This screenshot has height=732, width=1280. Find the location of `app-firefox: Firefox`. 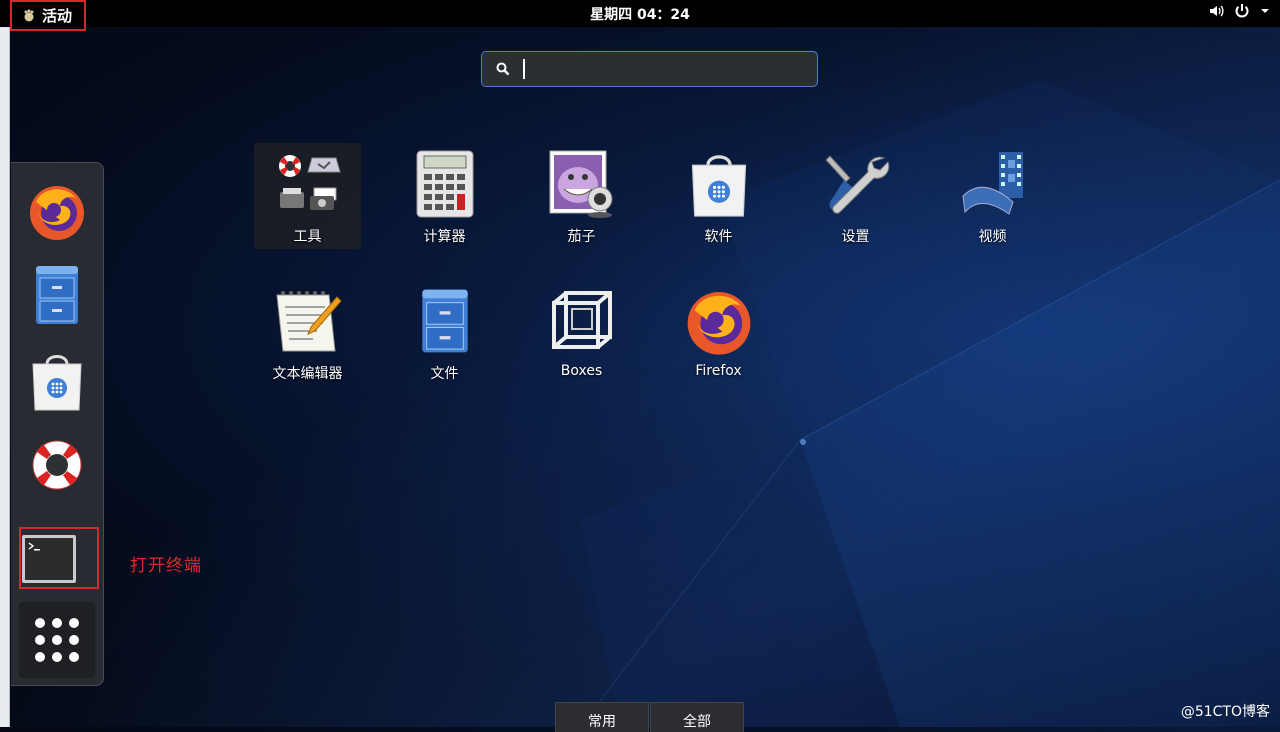

app-firefox: Firefox is located at coordinates (718, 333).